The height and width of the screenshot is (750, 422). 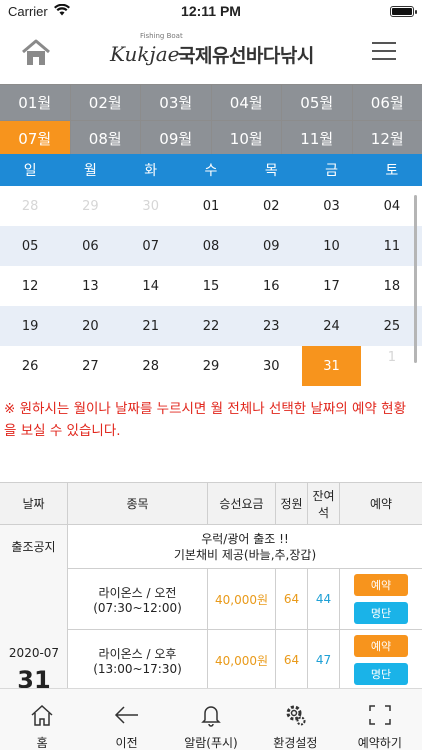 I want to click on calendar-day: 04, so click(x=392, y=206).